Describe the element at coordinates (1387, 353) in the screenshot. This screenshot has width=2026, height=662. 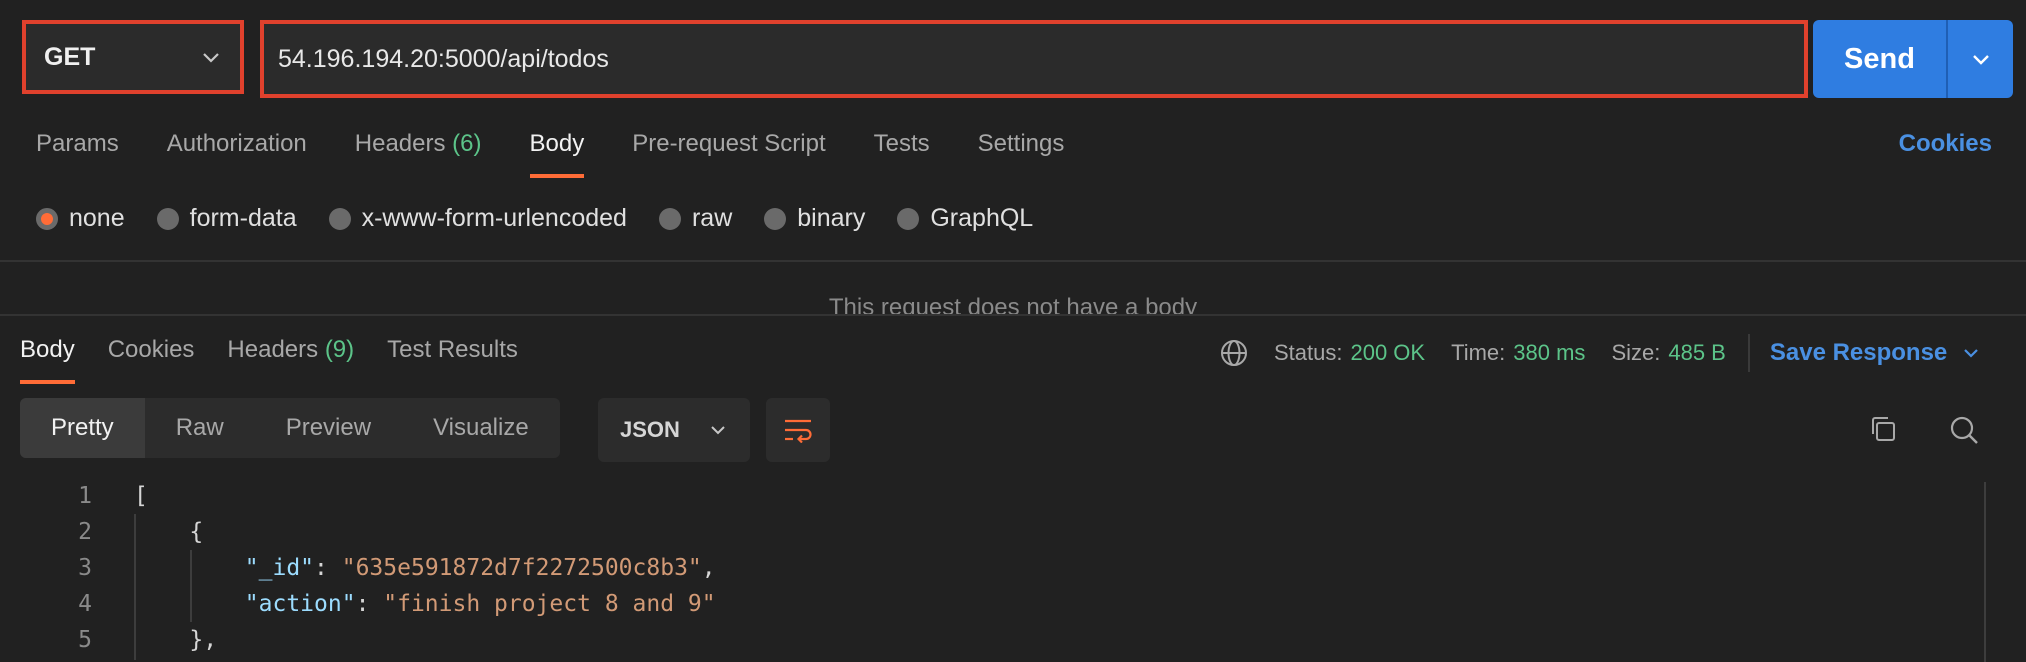
I see `status-value: 200 OK` at that location.